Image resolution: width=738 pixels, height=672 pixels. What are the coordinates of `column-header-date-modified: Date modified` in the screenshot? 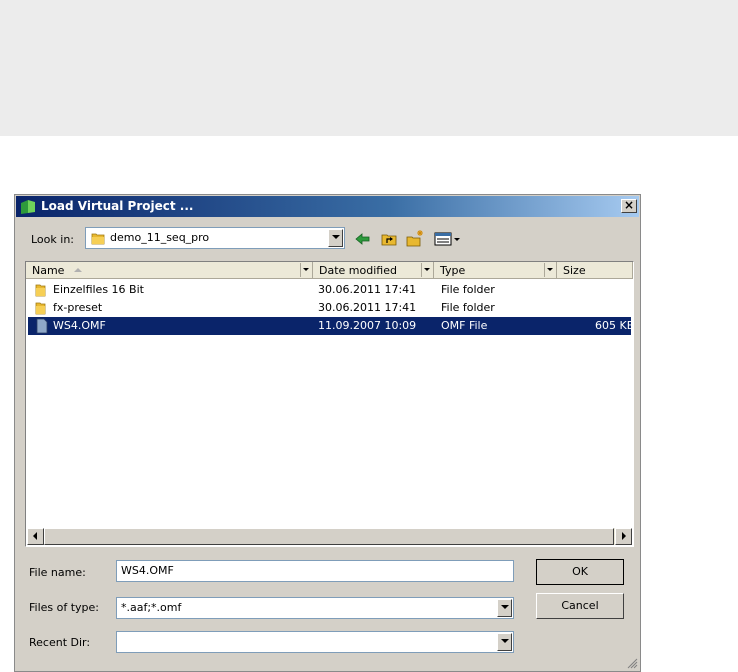 It's located at (373, 270).